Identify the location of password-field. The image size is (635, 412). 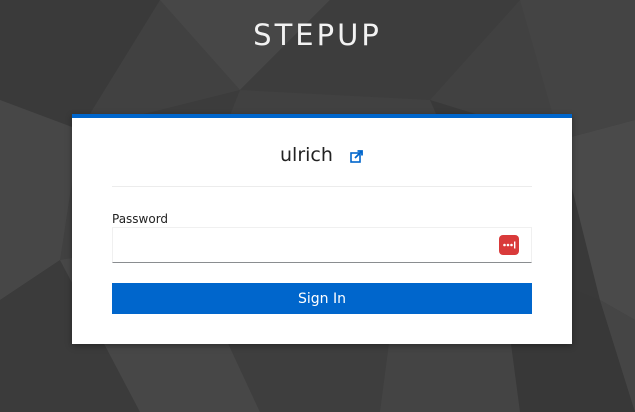
(322, 245).